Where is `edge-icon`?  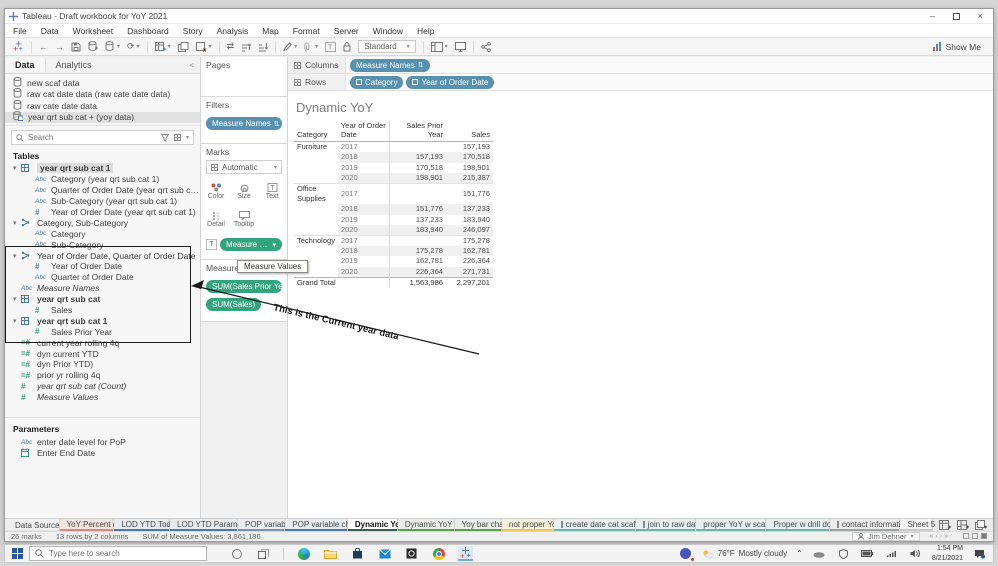
edge-icon is located at coordinates (303, 553).